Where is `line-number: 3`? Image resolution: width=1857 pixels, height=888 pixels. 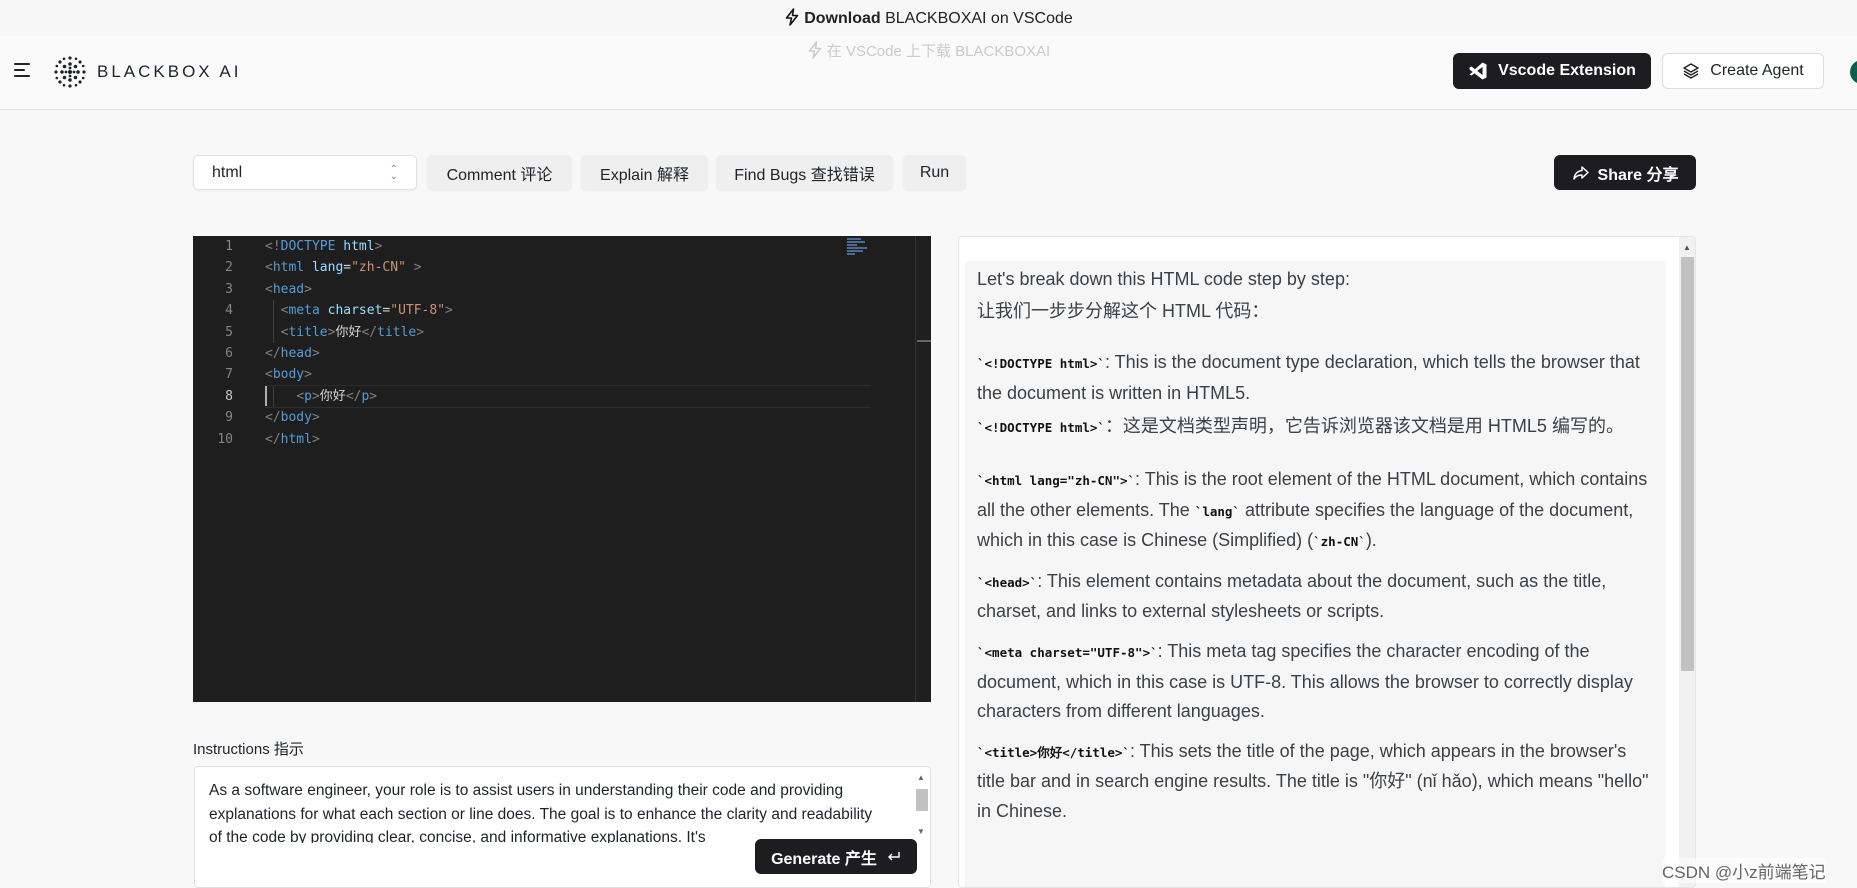
line-number: 3 is located at coordinates (229, 289).